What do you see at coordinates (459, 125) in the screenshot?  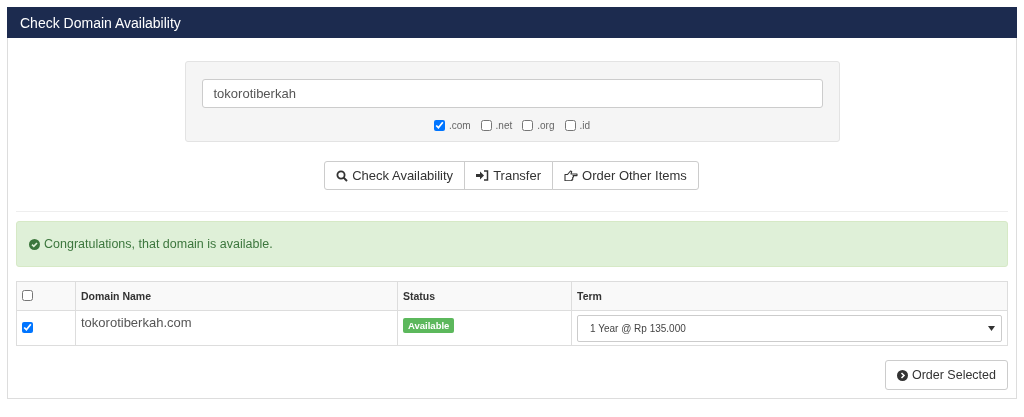 I see `tld-label: .com` at bounding box center [459, 125].